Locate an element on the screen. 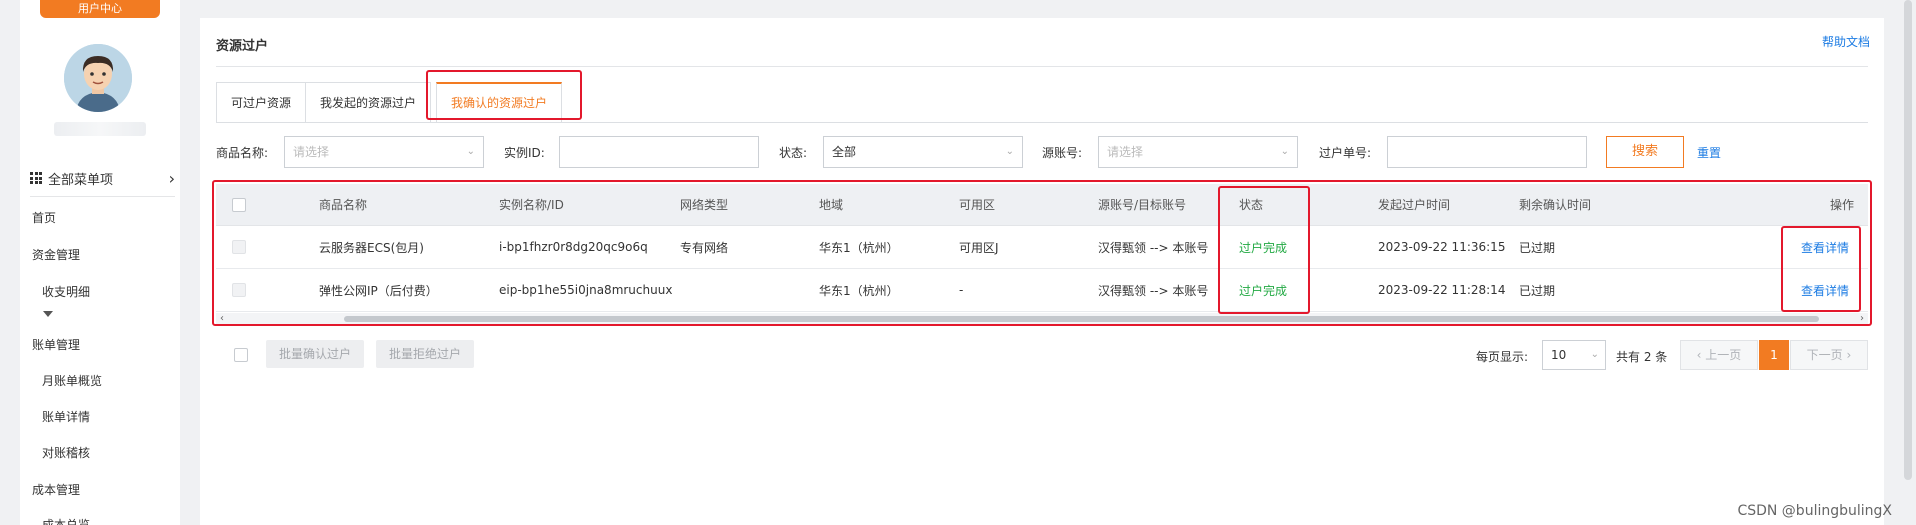 Image resolution: width=1916 pixels, height=525 pixels. tab-transferable-resources: 可过户资源 is located at coordinates (261, 102).